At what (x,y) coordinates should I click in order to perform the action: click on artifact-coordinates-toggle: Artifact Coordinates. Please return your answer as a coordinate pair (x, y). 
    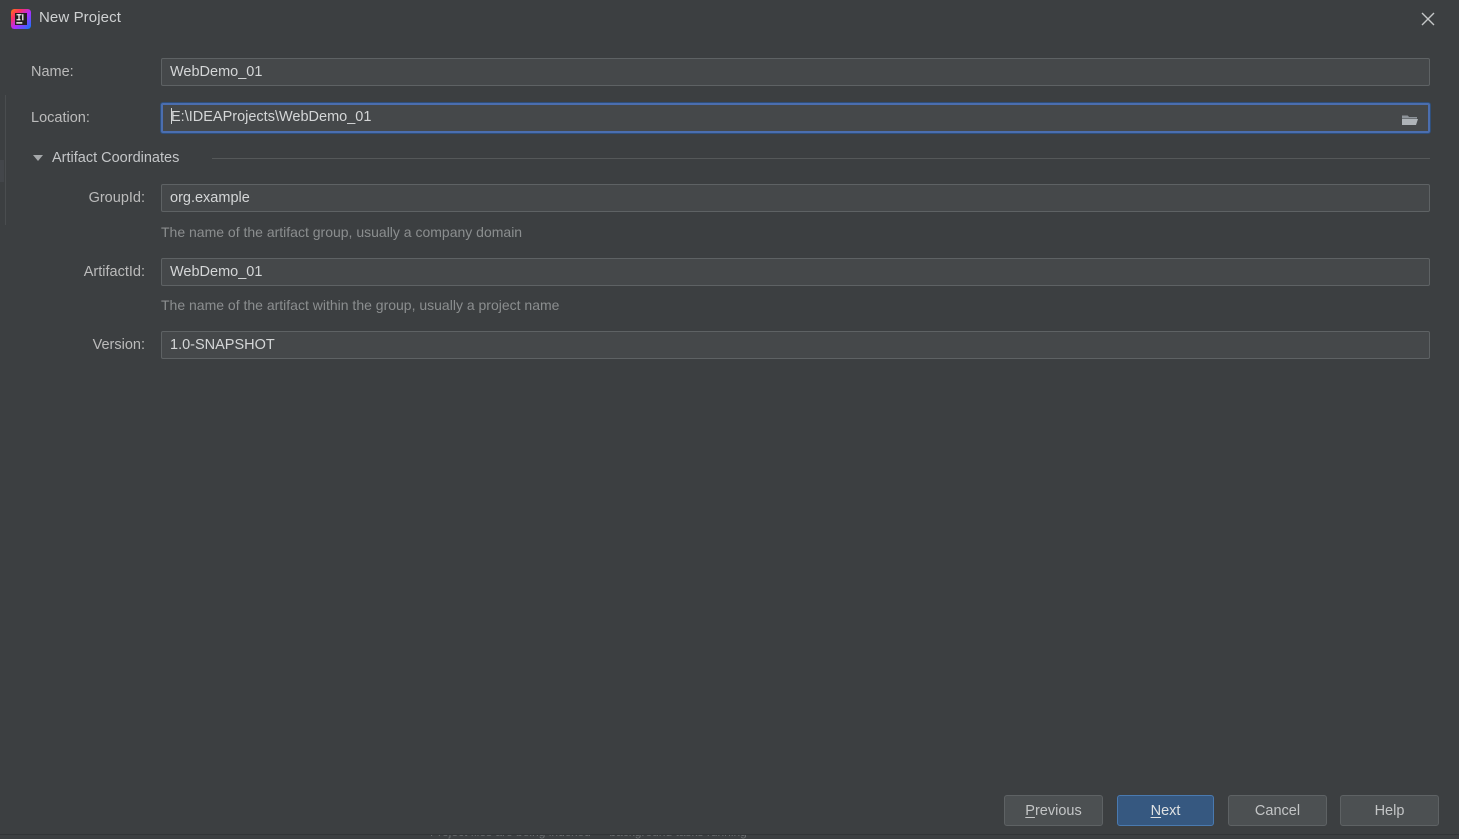
    Looking at the image, I should click on (106, 158).